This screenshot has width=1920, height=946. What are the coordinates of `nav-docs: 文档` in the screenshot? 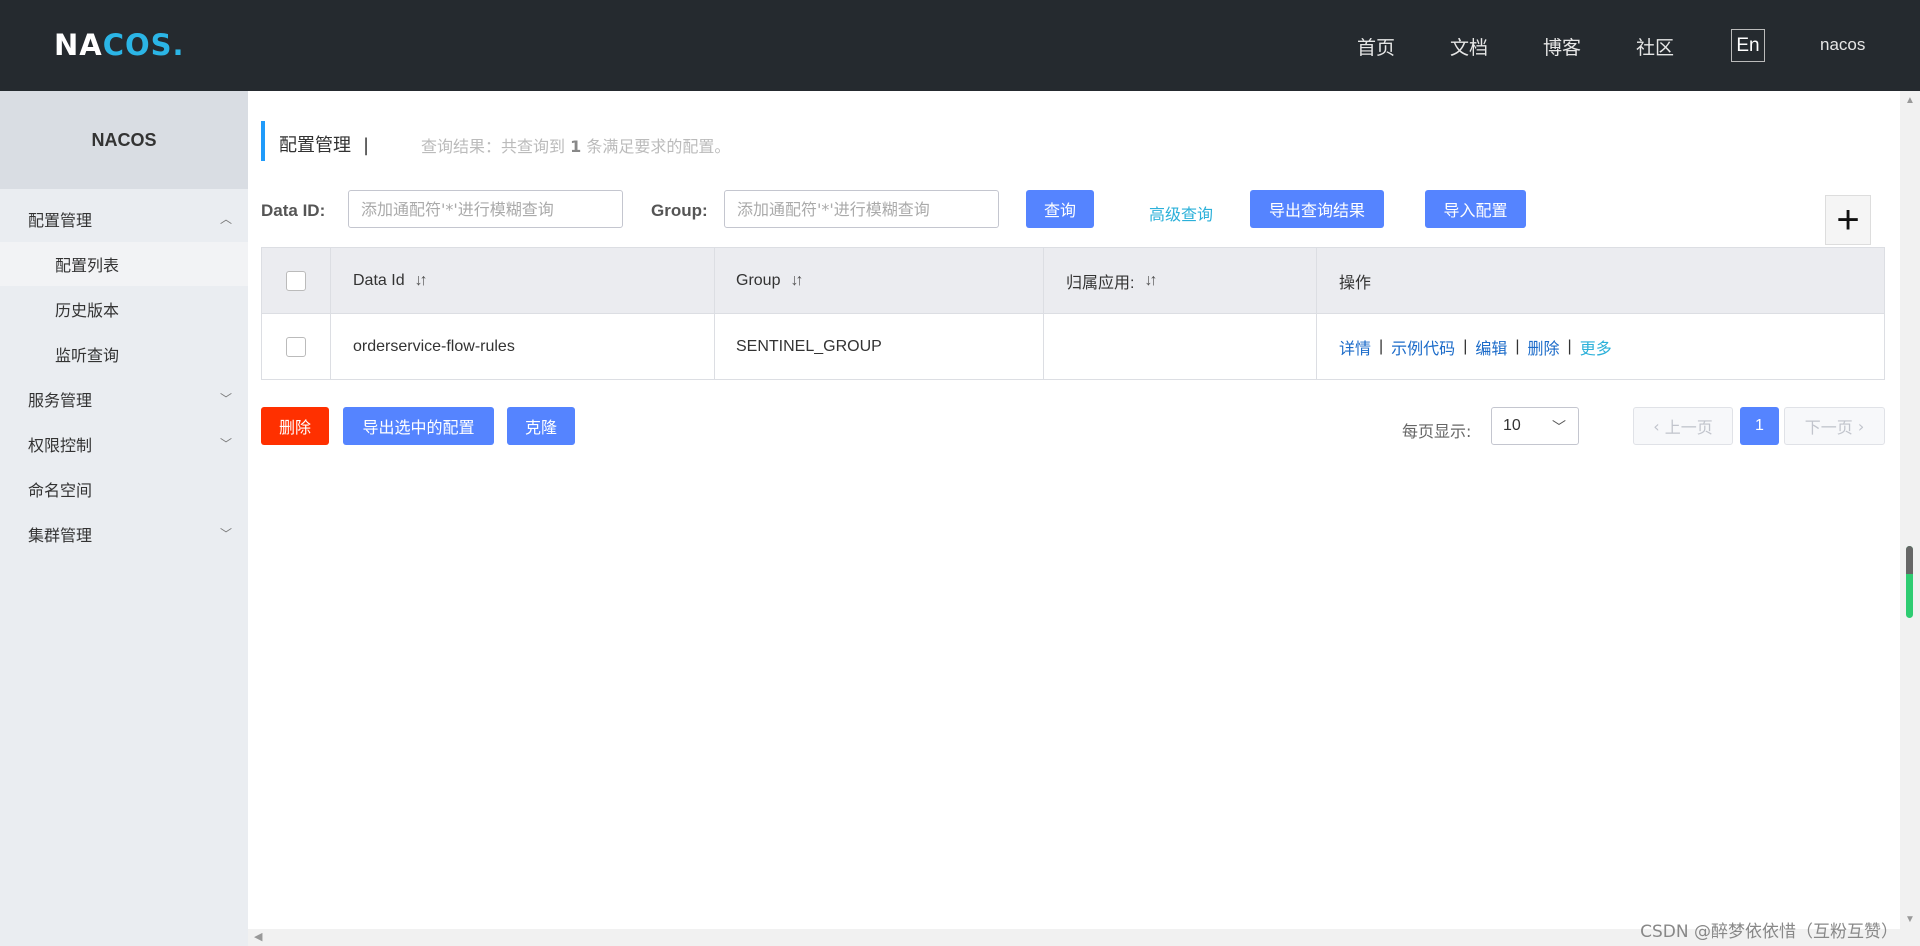 It's located at (1469, 46).